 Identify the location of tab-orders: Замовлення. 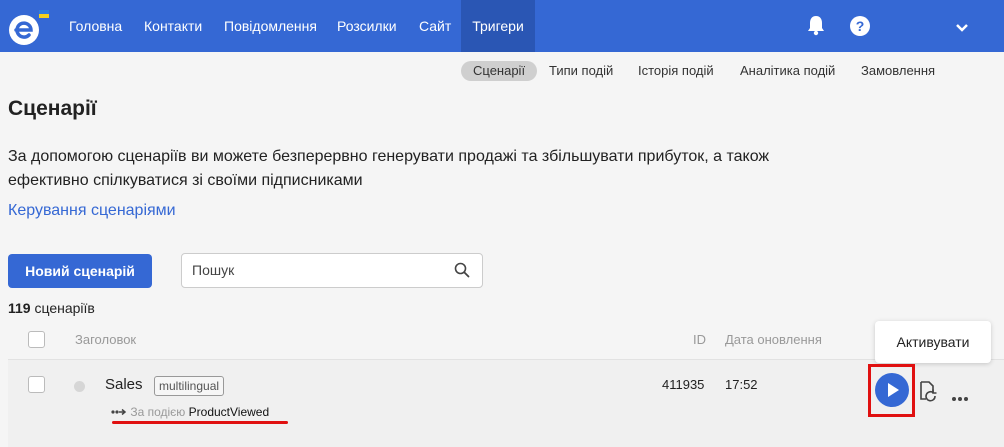
(898, 71).